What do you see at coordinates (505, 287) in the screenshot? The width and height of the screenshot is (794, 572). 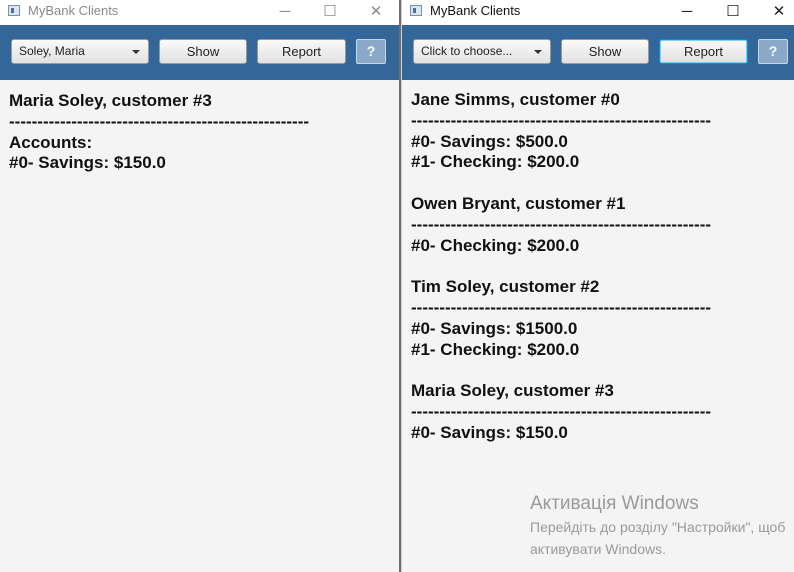 I see `output-line: Tim Soley, customer #2` at bounding box center [505, 287].